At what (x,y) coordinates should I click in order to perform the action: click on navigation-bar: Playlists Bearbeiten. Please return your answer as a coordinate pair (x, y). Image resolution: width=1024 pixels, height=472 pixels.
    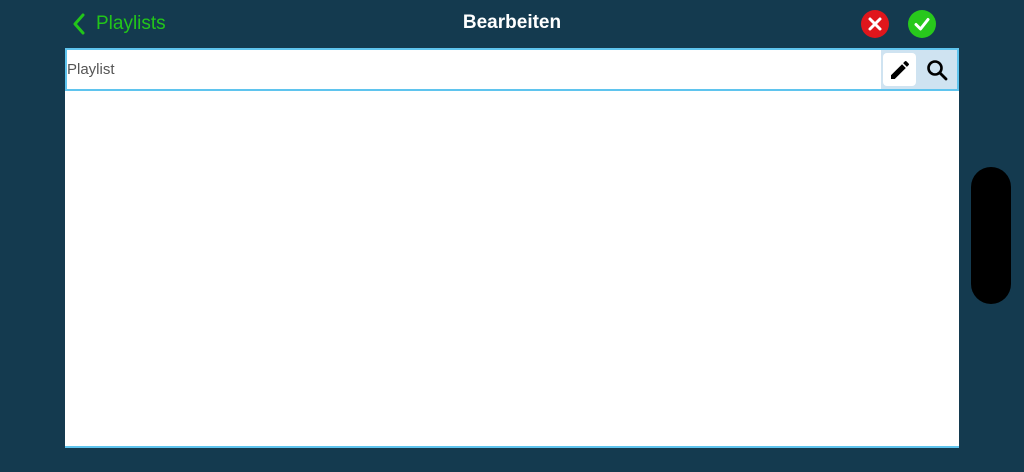
    Looking at the image, I should click on (512, 24).